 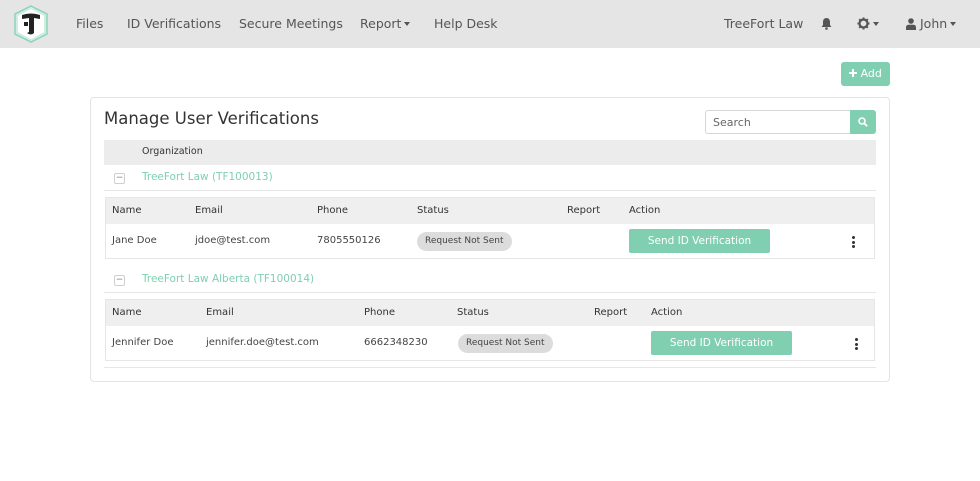 I want to click on table-divider, so click(x=490, y=367).